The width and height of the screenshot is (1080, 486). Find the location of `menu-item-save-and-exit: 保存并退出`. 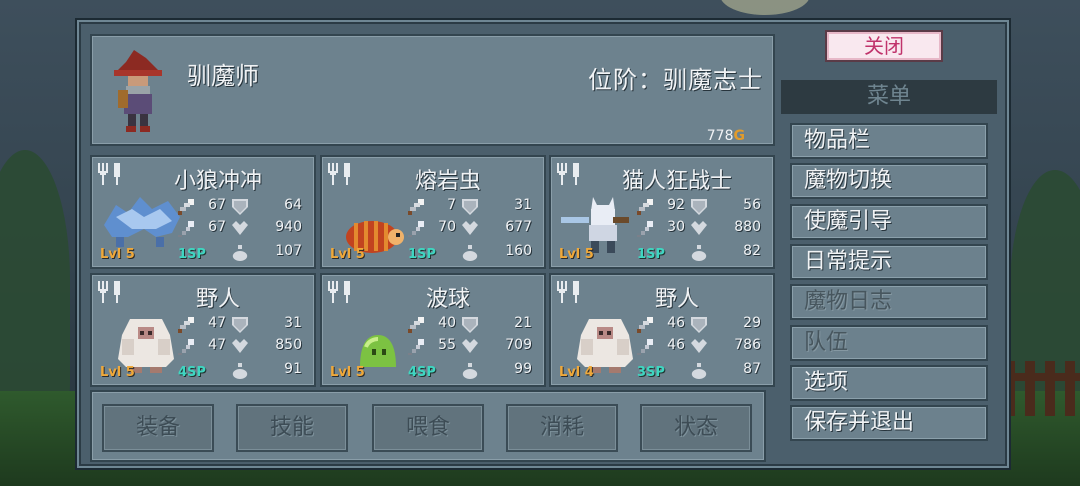

menu-item-save-and-exit: 保存并退出 is located at coordinates (889, 423).